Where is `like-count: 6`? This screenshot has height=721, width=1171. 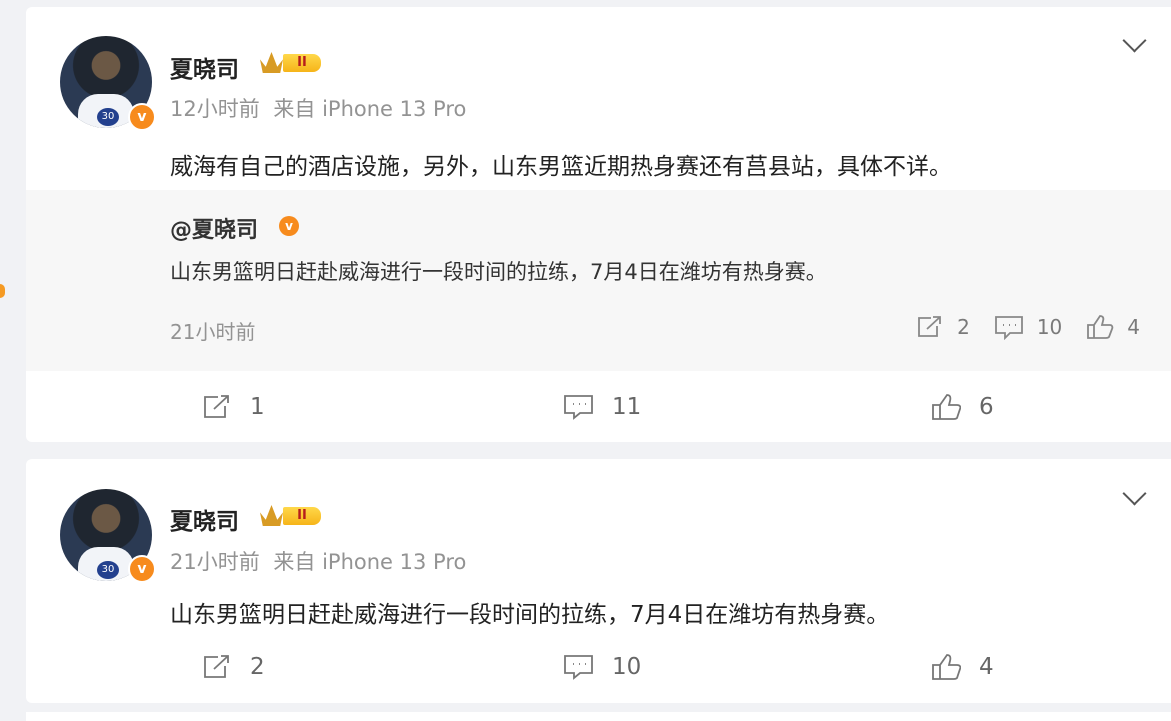
like-count: 6 is located at coordinates (986, 407).